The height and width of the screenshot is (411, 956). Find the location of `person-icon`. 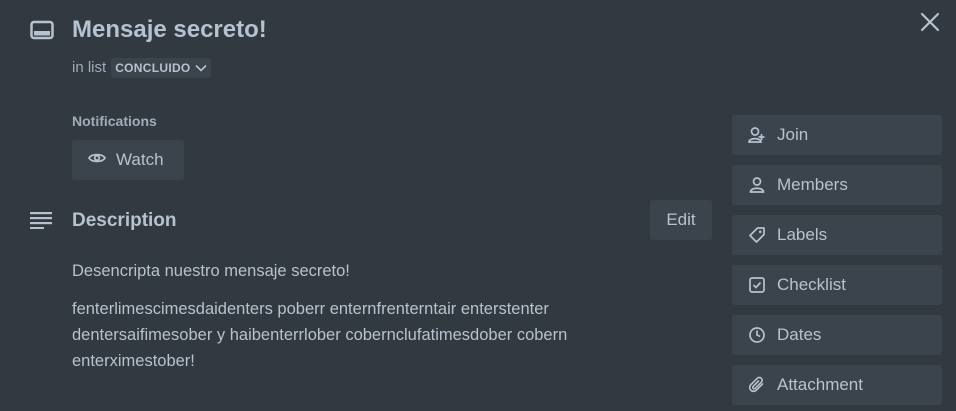

person-icon is located at coordinates (757, 185).